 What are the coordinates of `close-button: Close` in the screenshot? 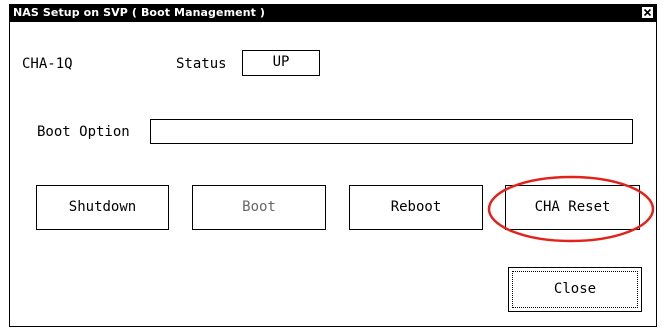 It's located at (575, 289).